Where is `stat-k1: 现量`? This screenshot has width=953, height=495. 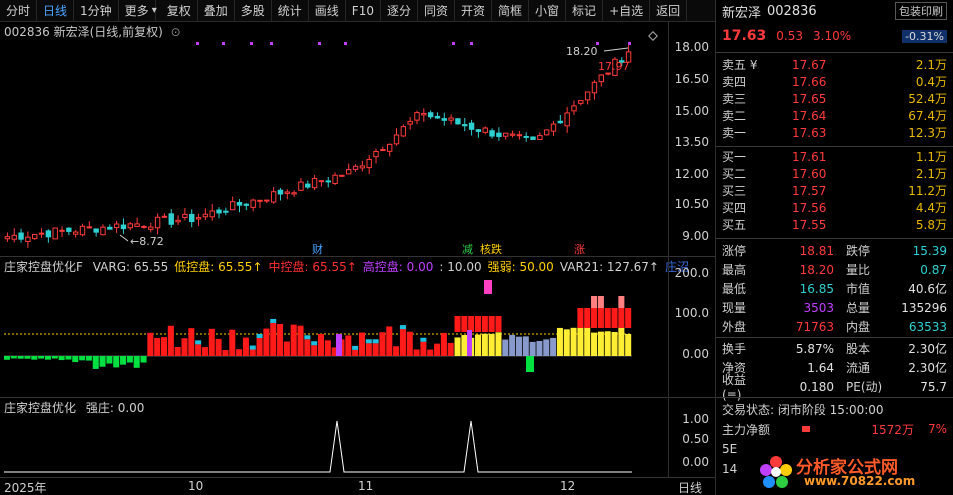 stat-k1: 现量 is located at coordinates (734, 308).